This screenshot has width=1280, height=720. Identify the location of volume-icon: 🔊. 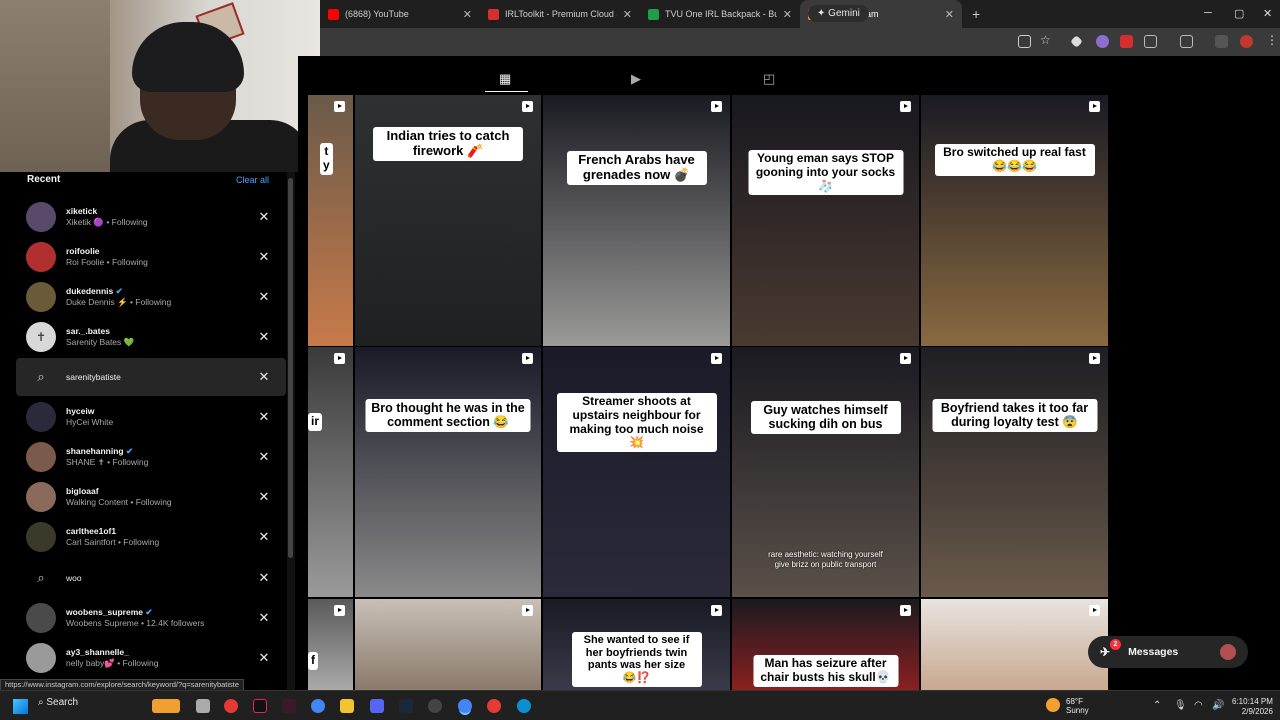
(1218, 705).